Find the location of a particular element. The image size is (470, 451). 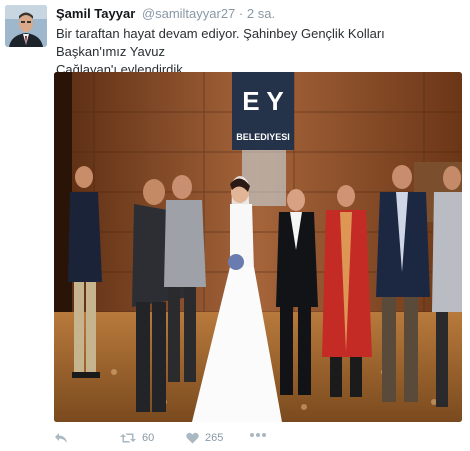

more-button is located at coordinates (258, 435).